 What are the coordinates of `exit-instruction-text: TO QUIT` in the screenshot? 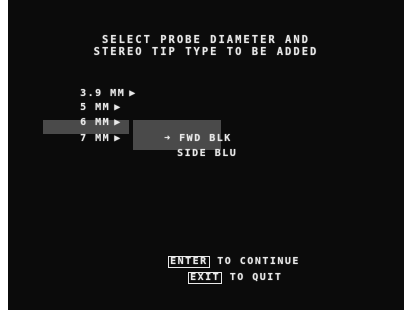 It's located at (252, 277).